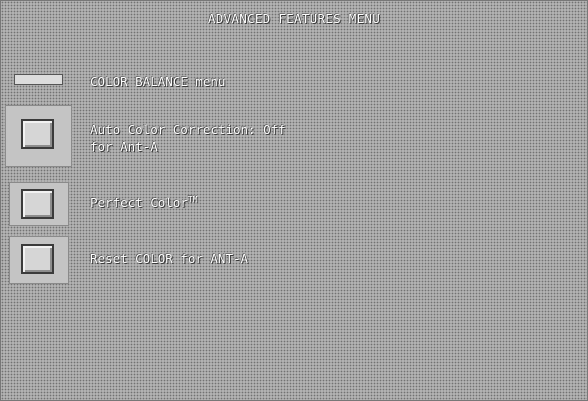 Image resolution: width=588 pixels, height=401 pixels. Describe the element at coordinates (188, 129) in the screenshot. I see `auto-color-correction-label: Auto Color Correction: Off` at that location.